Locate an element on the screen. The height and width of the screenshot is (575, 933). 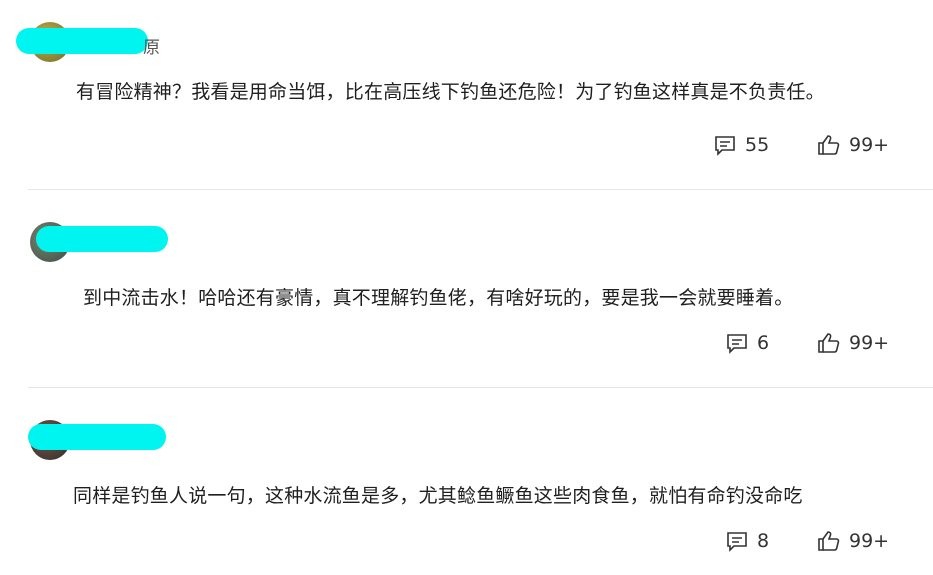
reply-count: 6 is located at coordinates (763, 343).